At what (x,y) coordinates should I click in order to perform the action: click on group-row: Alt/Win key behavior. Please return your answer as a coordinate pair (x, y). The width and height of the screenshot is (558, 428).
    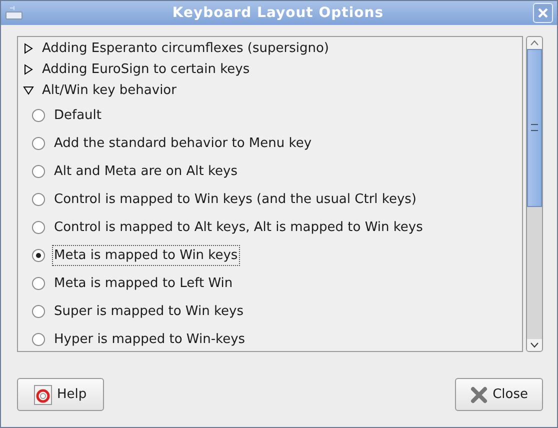
    Looking at the image, I should click on (270, 90).